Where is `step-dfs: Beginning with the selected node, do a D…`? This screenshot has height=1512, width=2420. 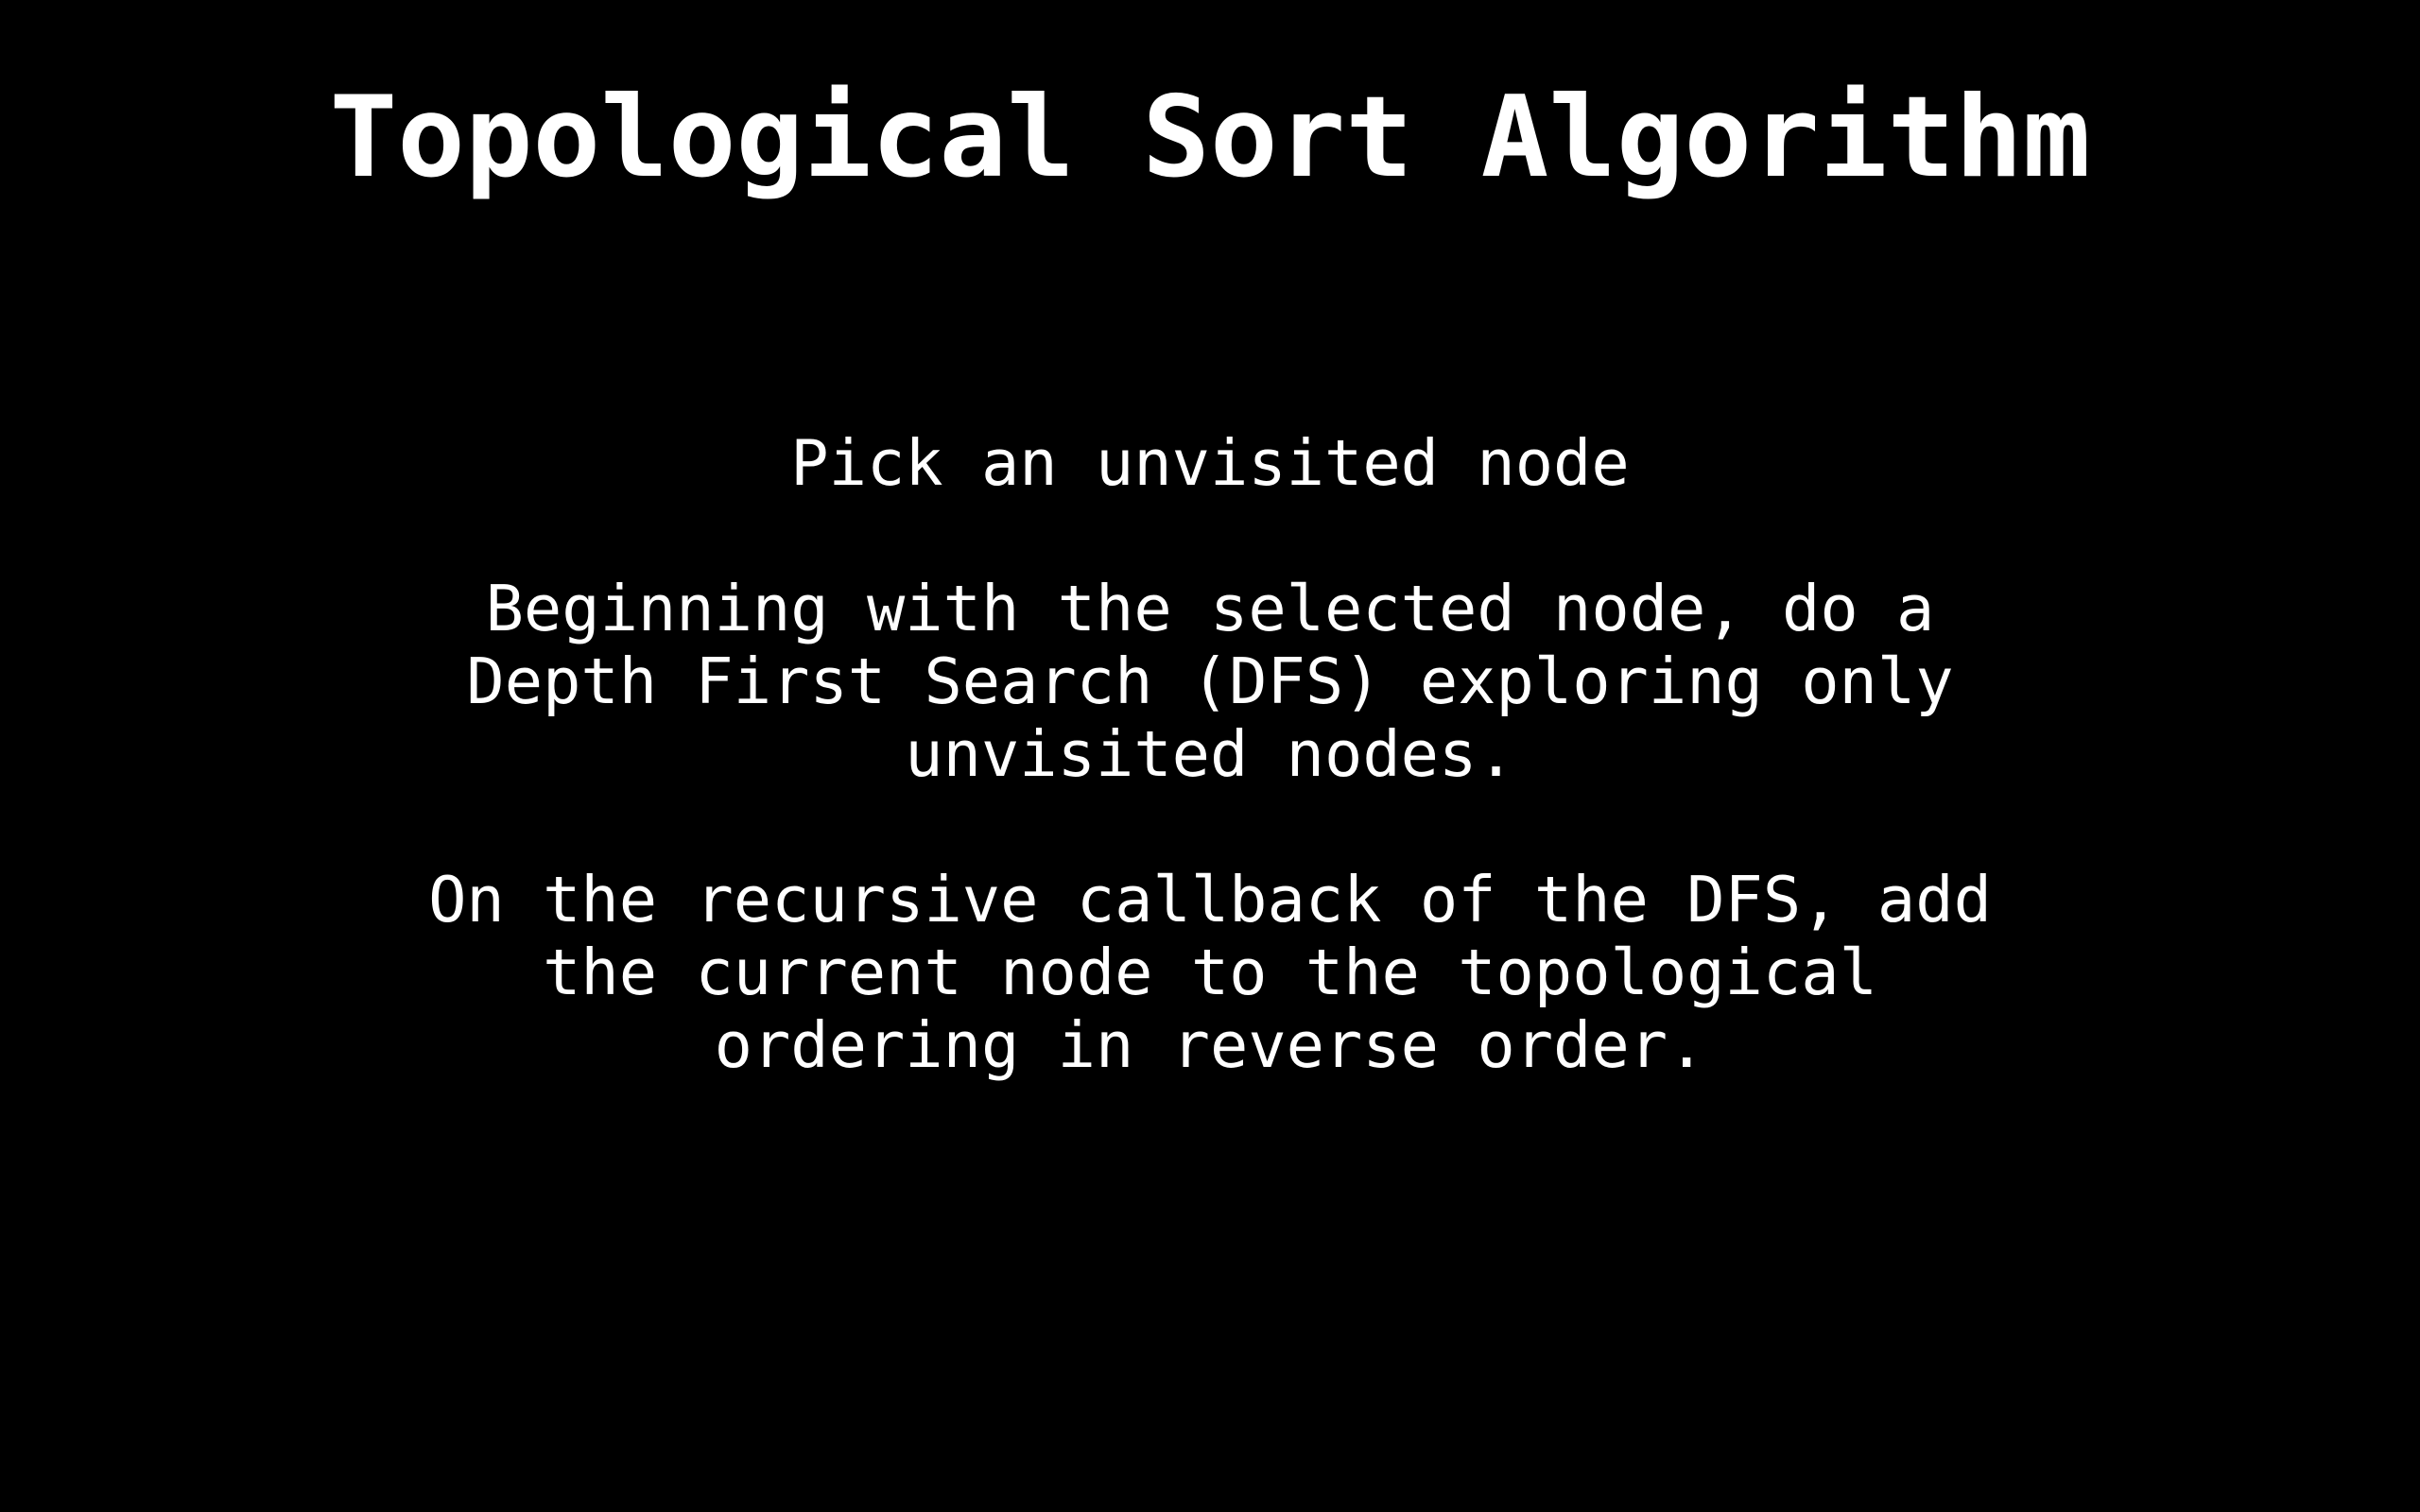
step-dfs: Beginning with the selected node, do a D… is located at coordinates (1210, 682).